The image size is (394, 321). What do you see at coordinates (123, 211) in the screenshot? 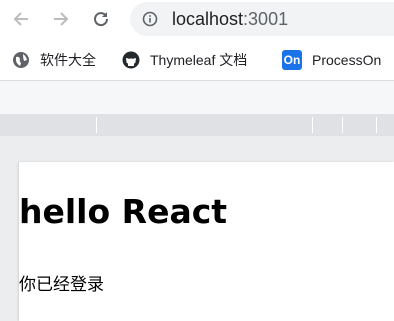
I see `page-heading: hello React` at bounding box center [123, 211].